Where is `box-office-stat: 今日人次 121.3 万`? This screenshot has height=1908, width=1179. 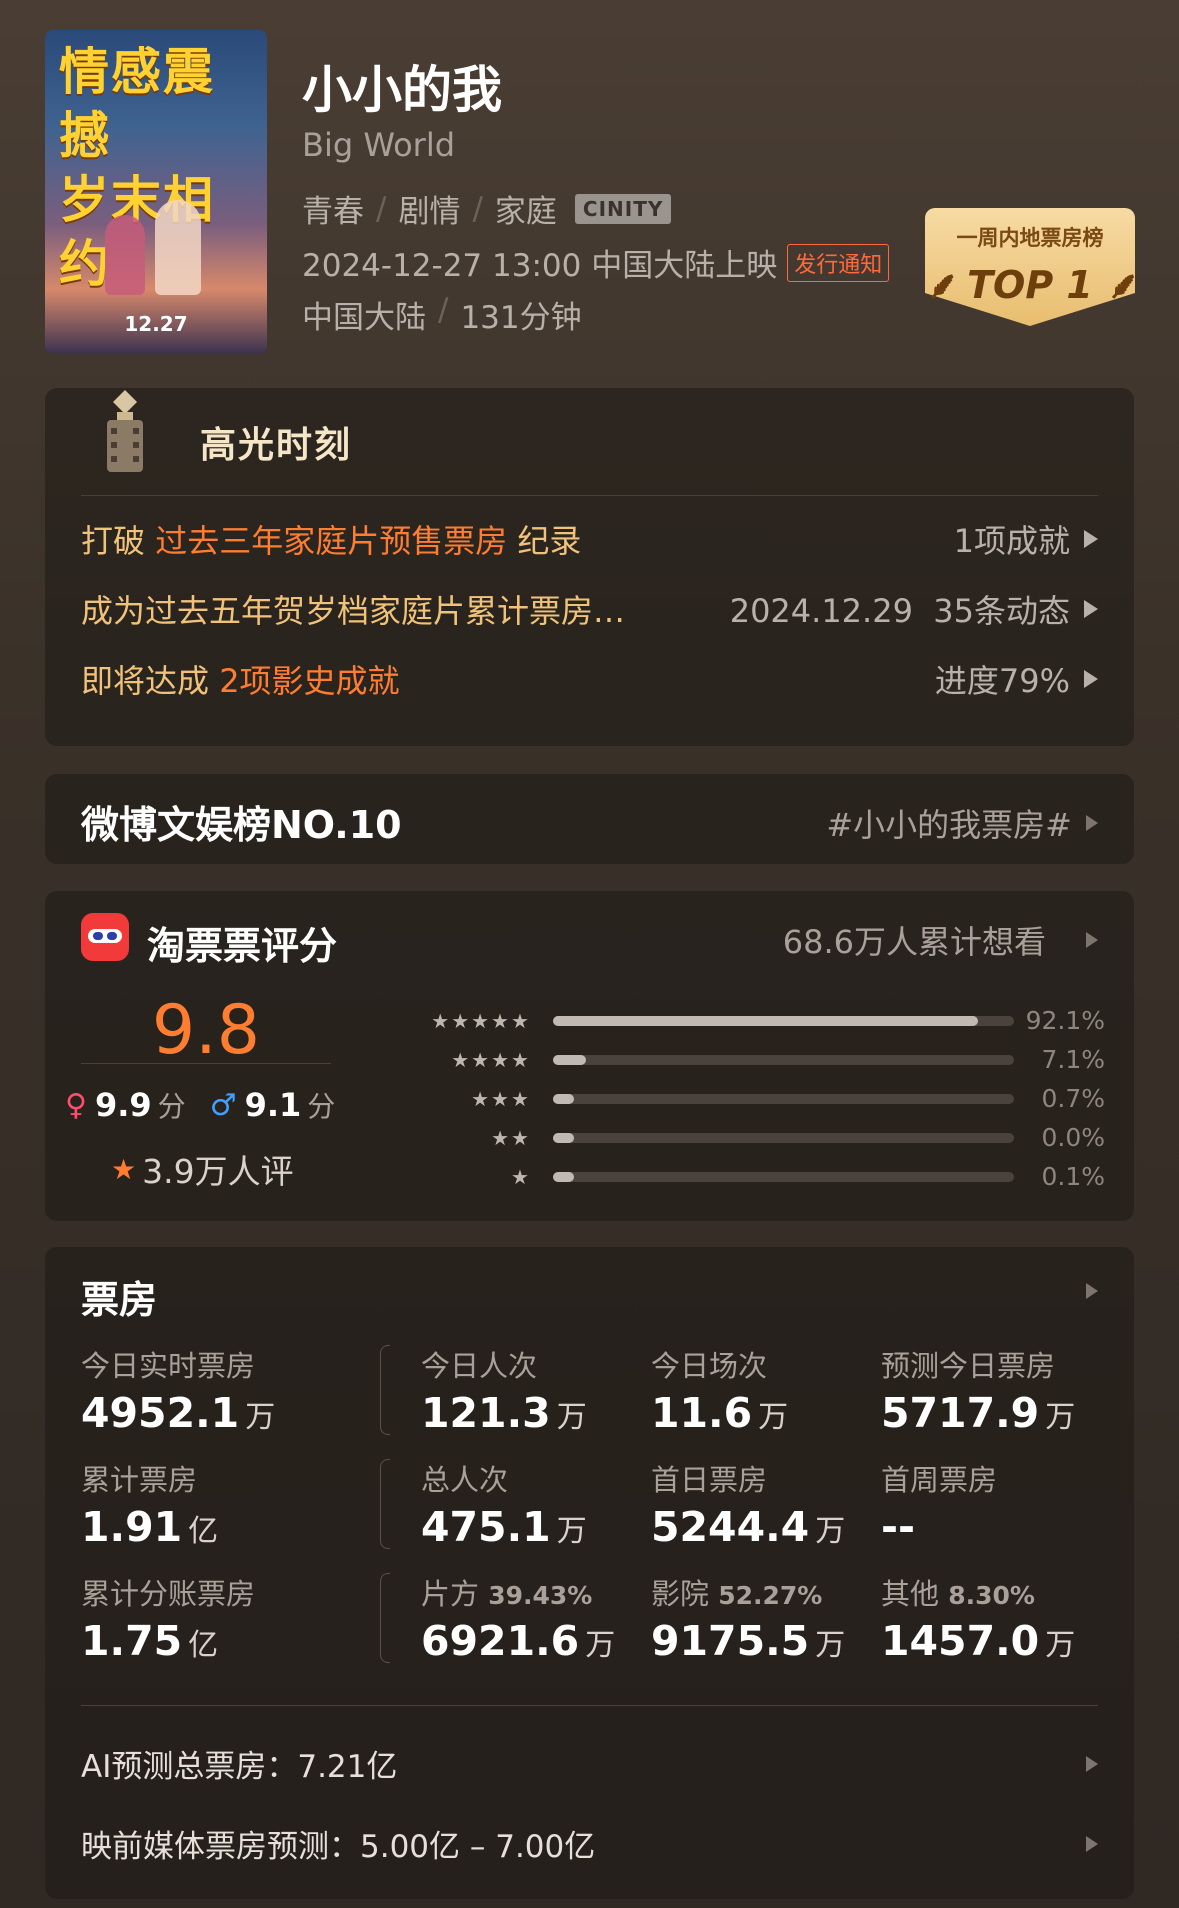
box-office-stat: 今日人次 121.3 万 is located at coordinates (504, 1390).